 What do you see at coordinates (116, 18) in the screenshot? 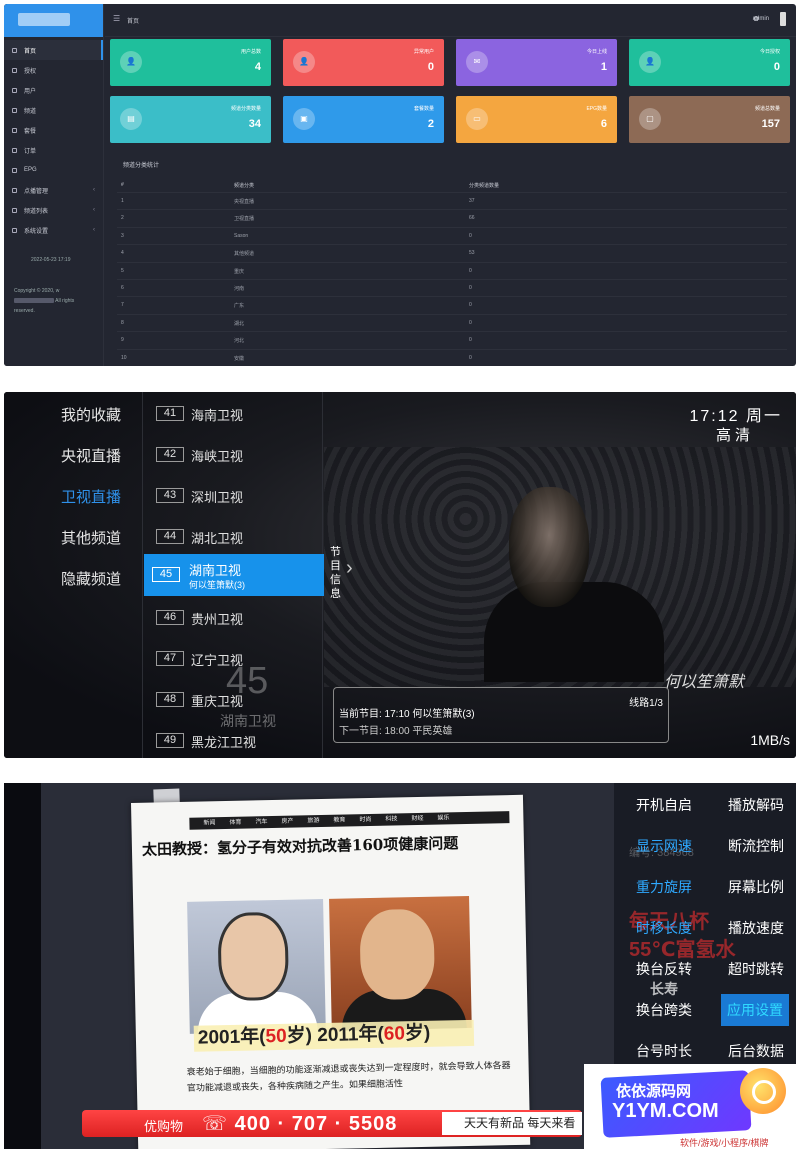
I see `menu-toggle-icon: ☰` at bounding box center [116, 18].